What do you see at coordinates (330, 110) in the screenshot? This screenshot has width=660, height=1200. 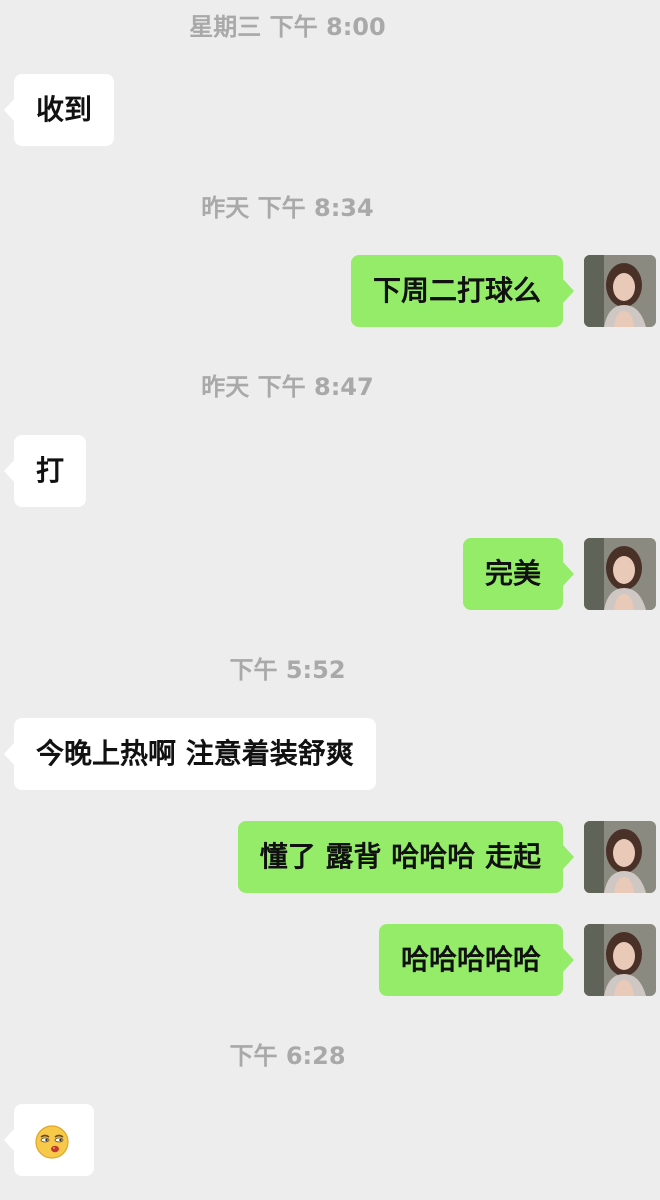 I see `message-incoming: 收到` at bounding box center [330, 110].